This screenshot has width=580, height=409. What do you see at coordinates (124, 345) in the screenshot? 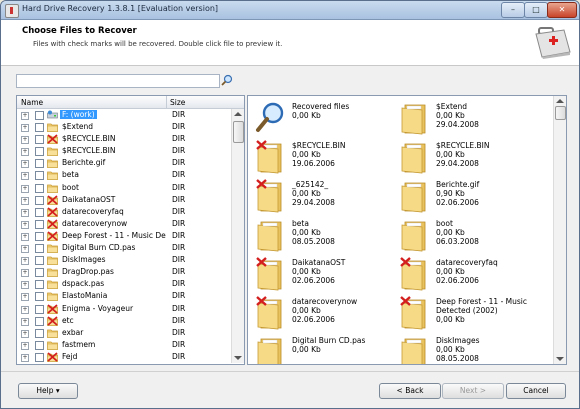
I see `tree-row: + fastmem DIR` at bounding box center [124, 345].